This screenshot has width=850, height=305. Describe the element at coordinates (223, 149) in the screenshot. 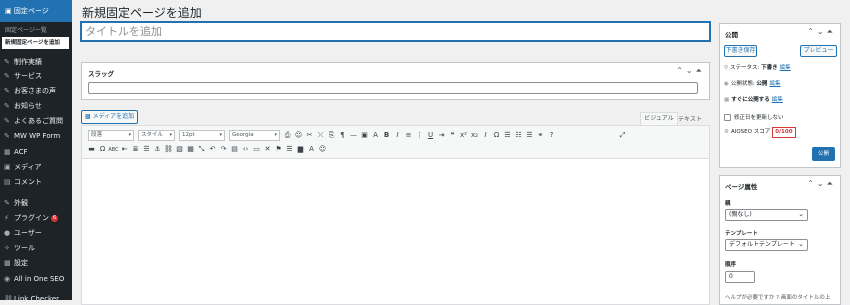

I see `redo-icon: ↷` at that location.